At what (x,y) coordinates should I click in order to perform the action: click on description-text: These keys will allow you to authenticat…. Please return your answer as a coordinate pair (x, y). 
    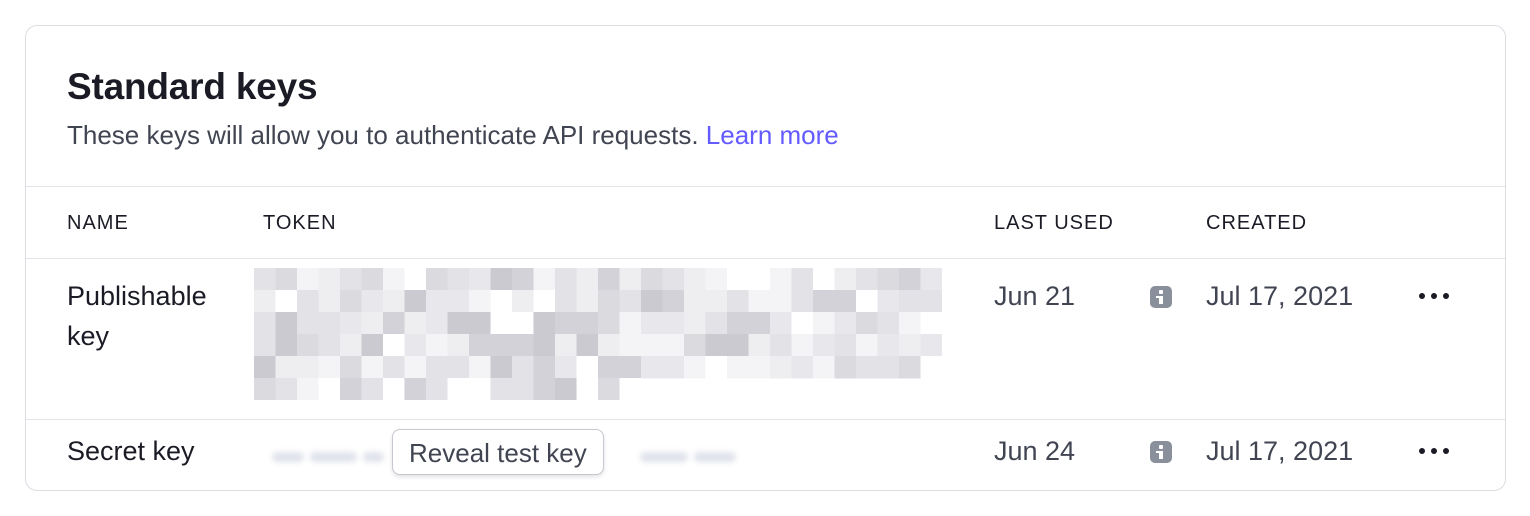
    Looking at the image, I should click on (383, 135).